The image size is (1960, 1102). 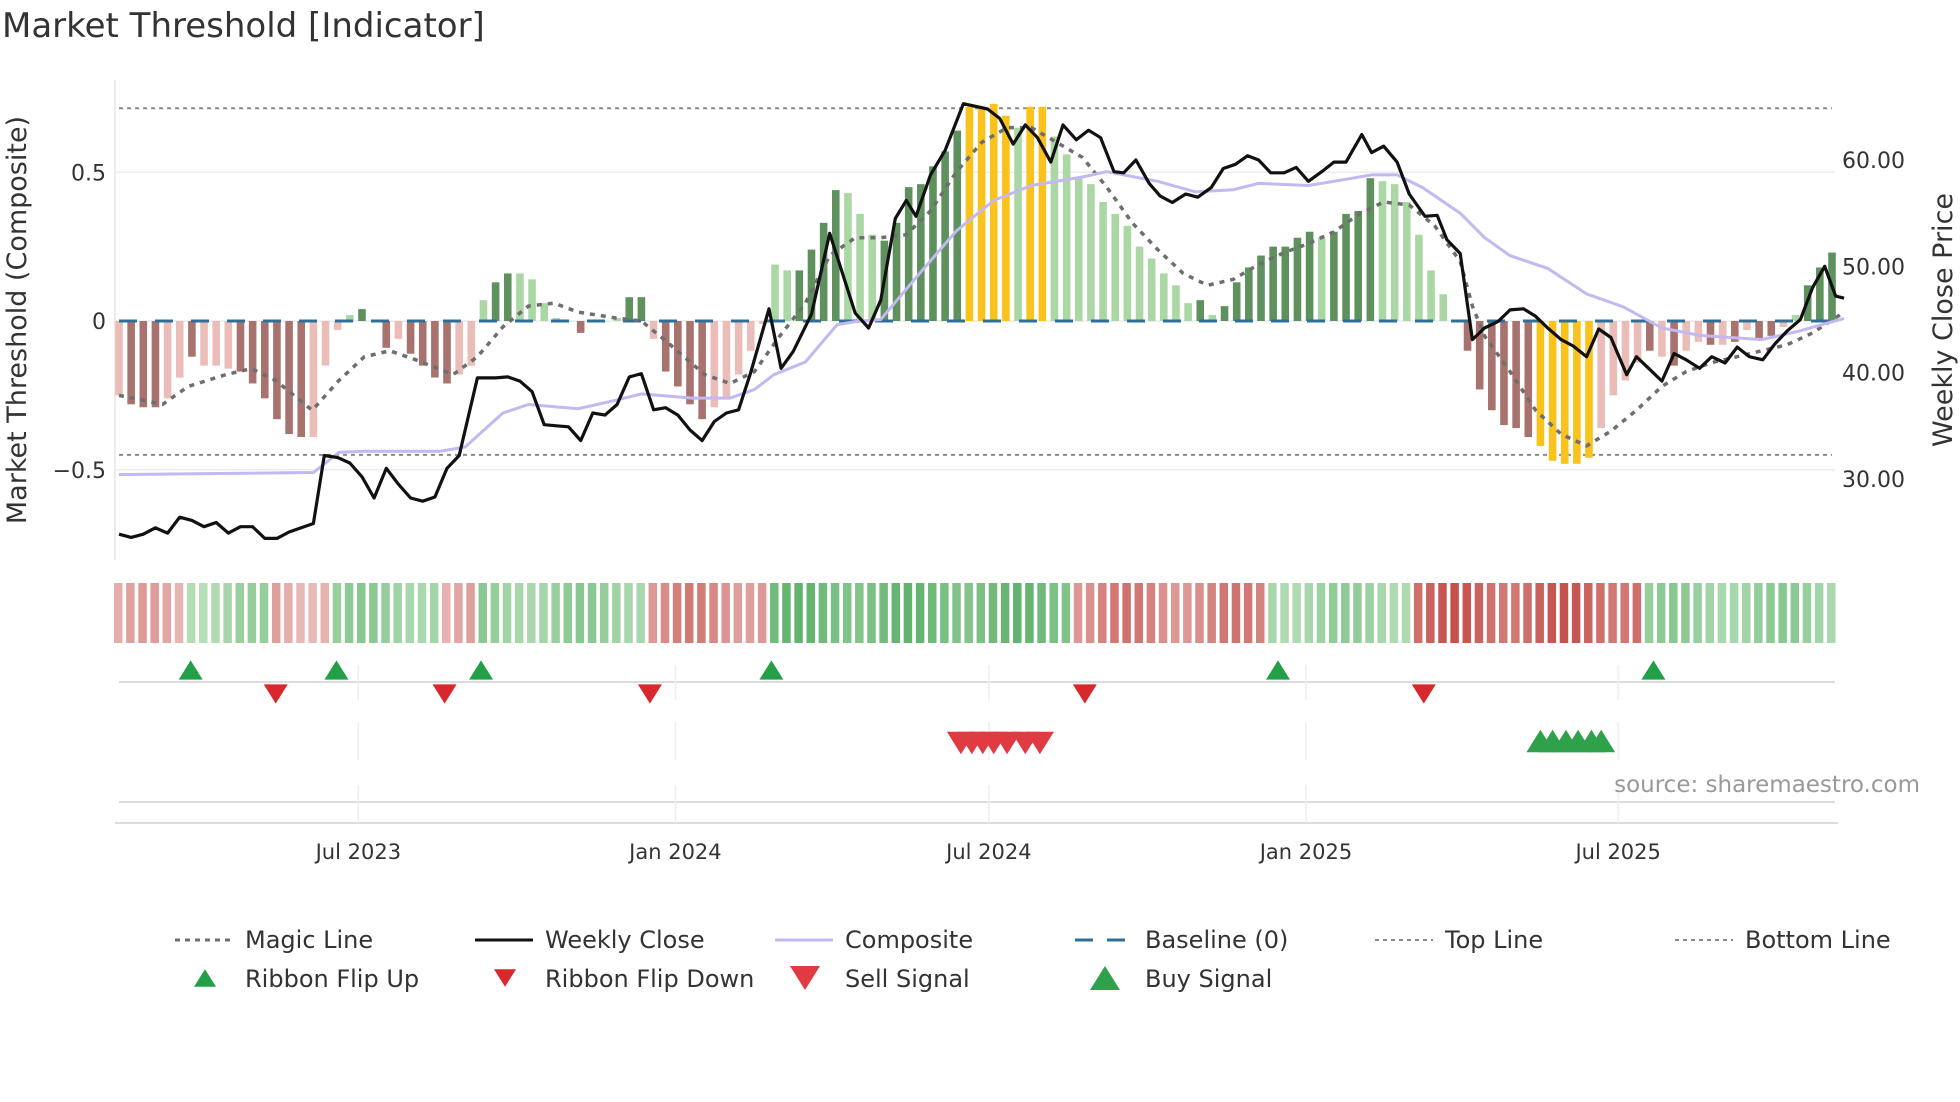 What do you see at coordinates (481, 670) in the screenshot?
I see `ribbon-flip-up-marker` at bounding box center [481, 670].